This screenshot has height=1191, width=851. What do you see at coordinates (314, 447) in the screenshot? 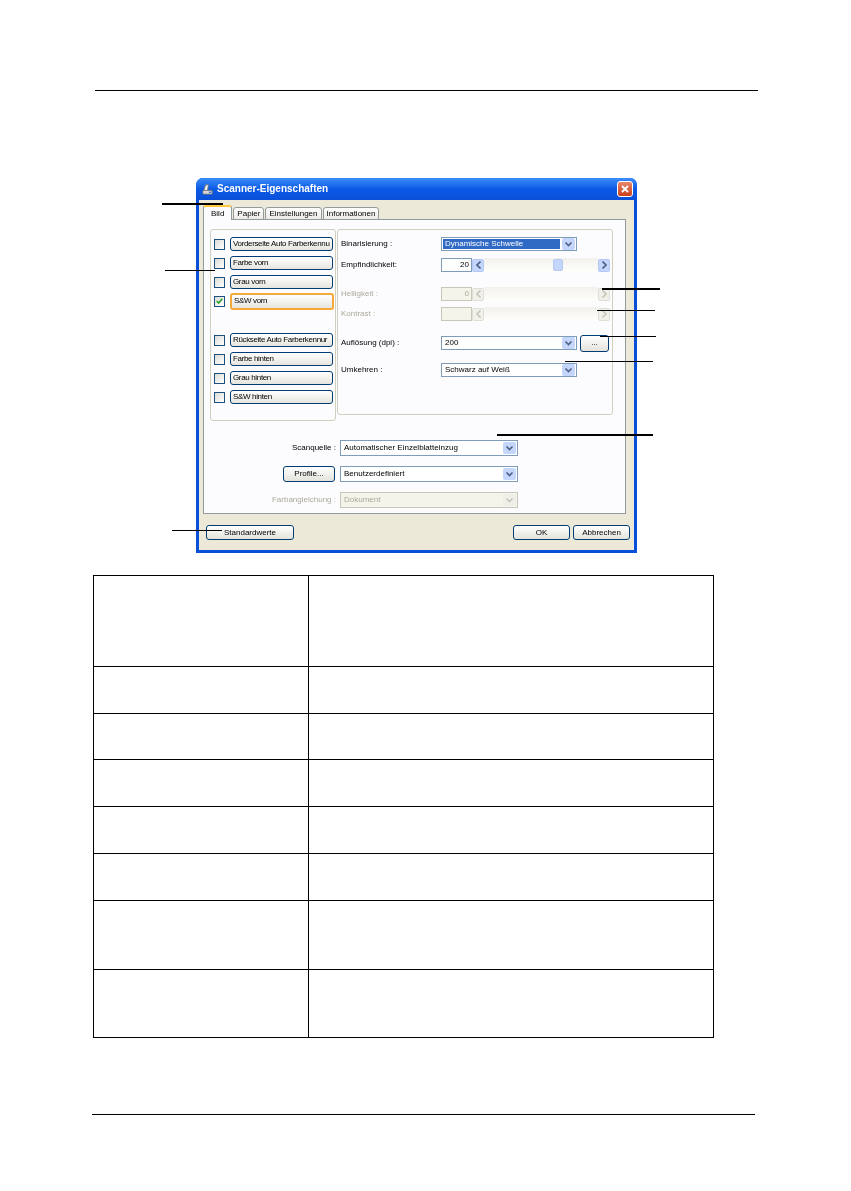
I see `field-label: Scanquelle :` at bounding box center [314, 447].